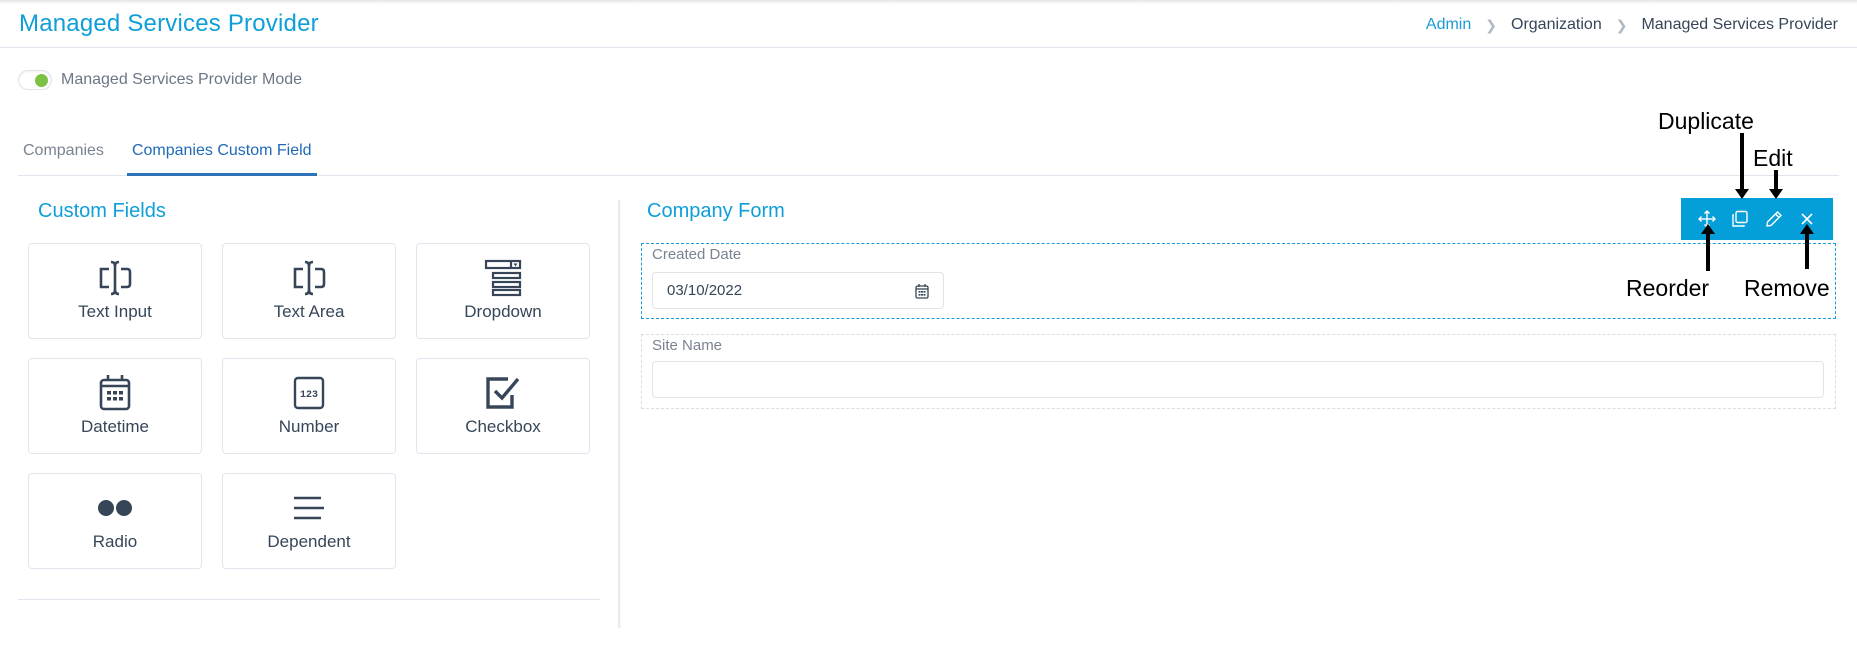 This screenshot has width=1857, height=658. Describe the element at coordinates (221, 157) in the screenshot. I see `tab-companies-custom-field: Companies Custom Field` at that location.